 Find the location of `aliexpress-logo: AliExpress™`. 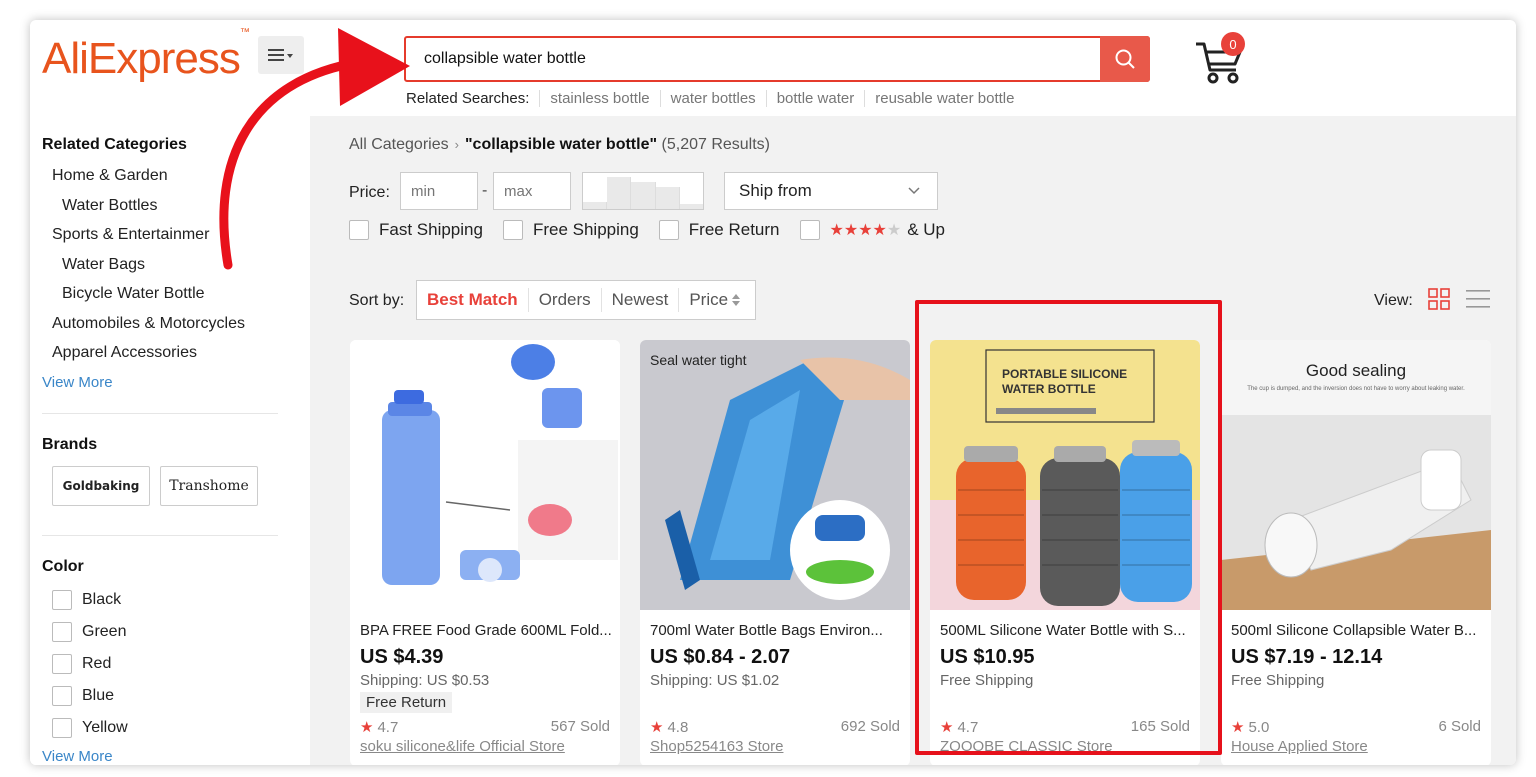

aliexpress-logo: AliExpress™ is located at coordinates (146, 55).